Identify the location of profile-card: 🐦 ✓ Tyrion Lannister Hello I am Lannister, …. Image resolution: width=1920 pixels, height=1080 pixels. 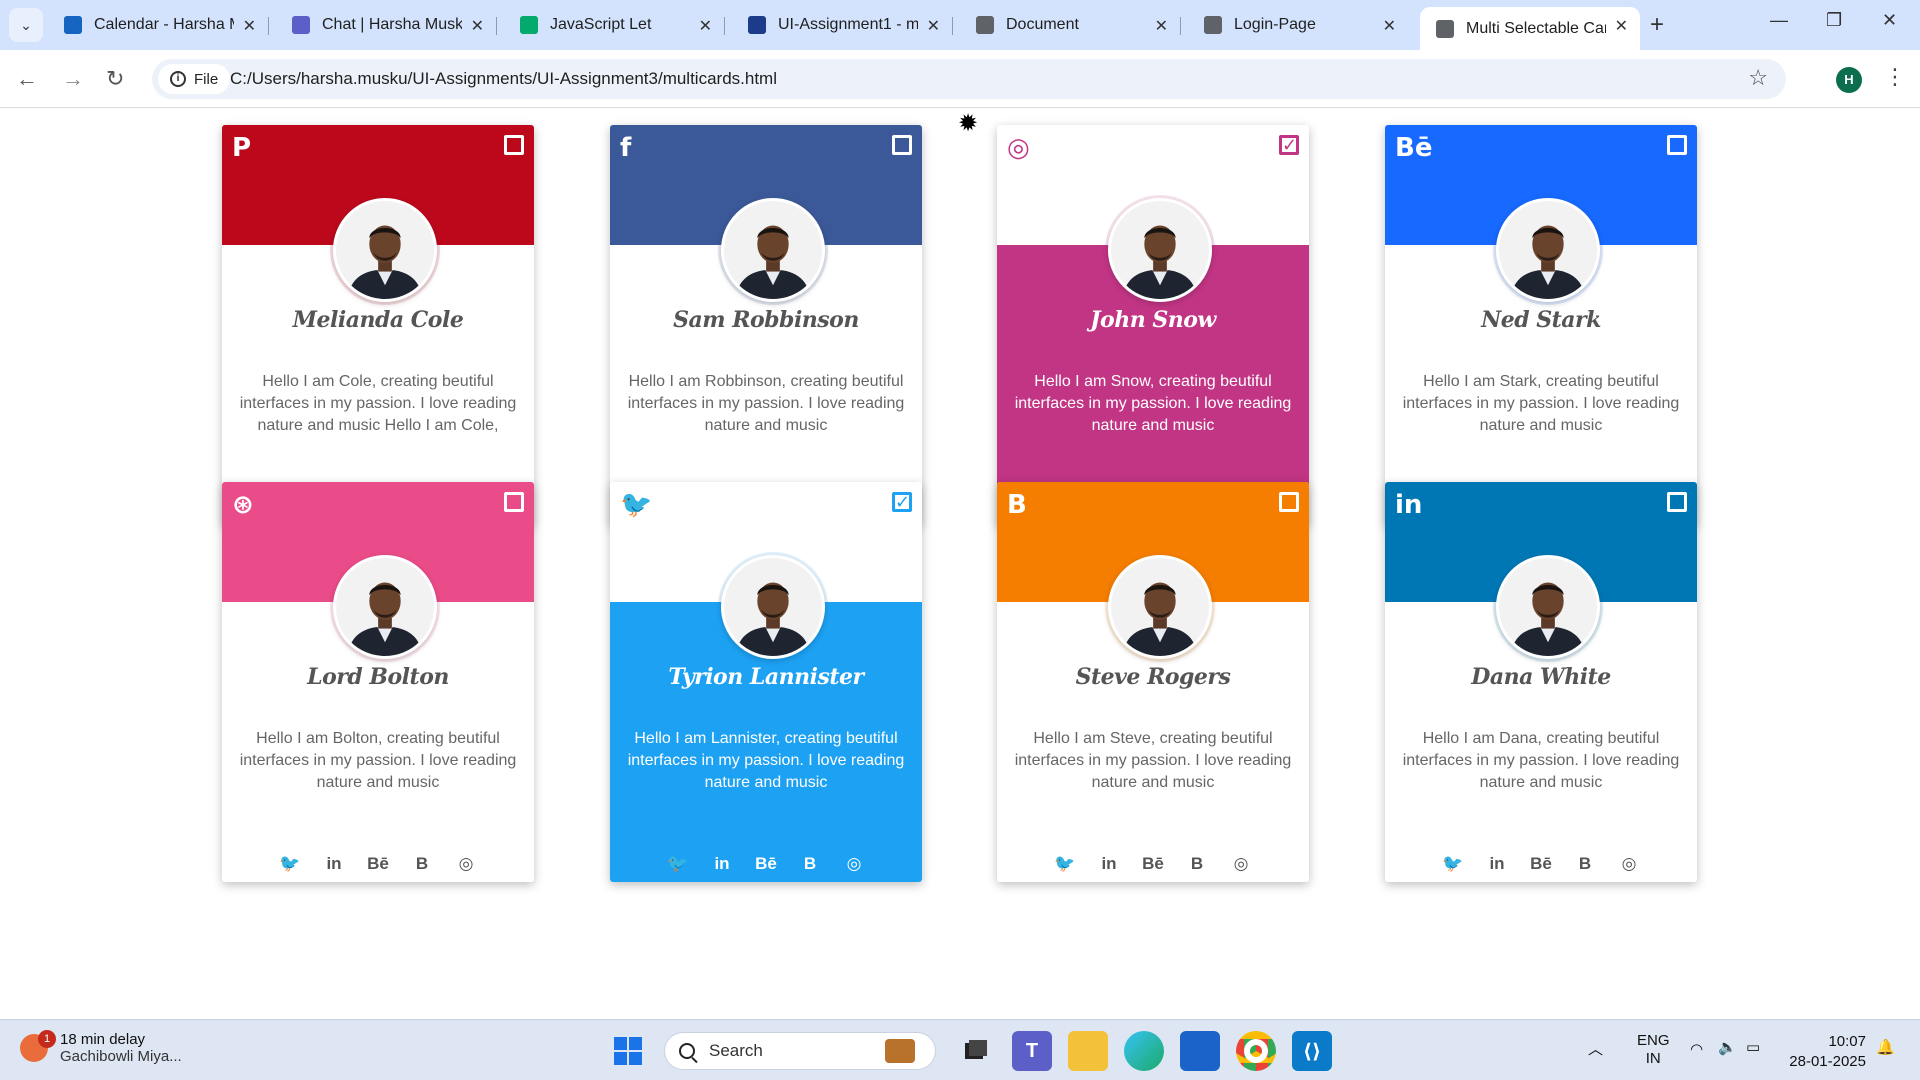
(766, 682).